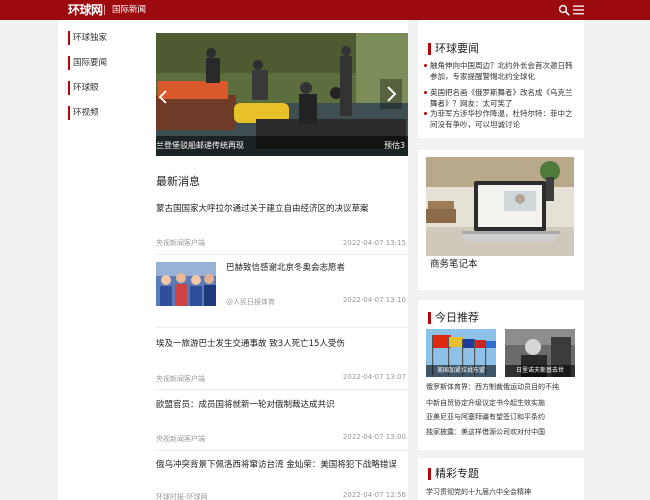 The width and height of the screenshot is (650, 500). Describe the element at coordinates (391, 94) in the screenshot. I see `slider-next-arrow` at that location.